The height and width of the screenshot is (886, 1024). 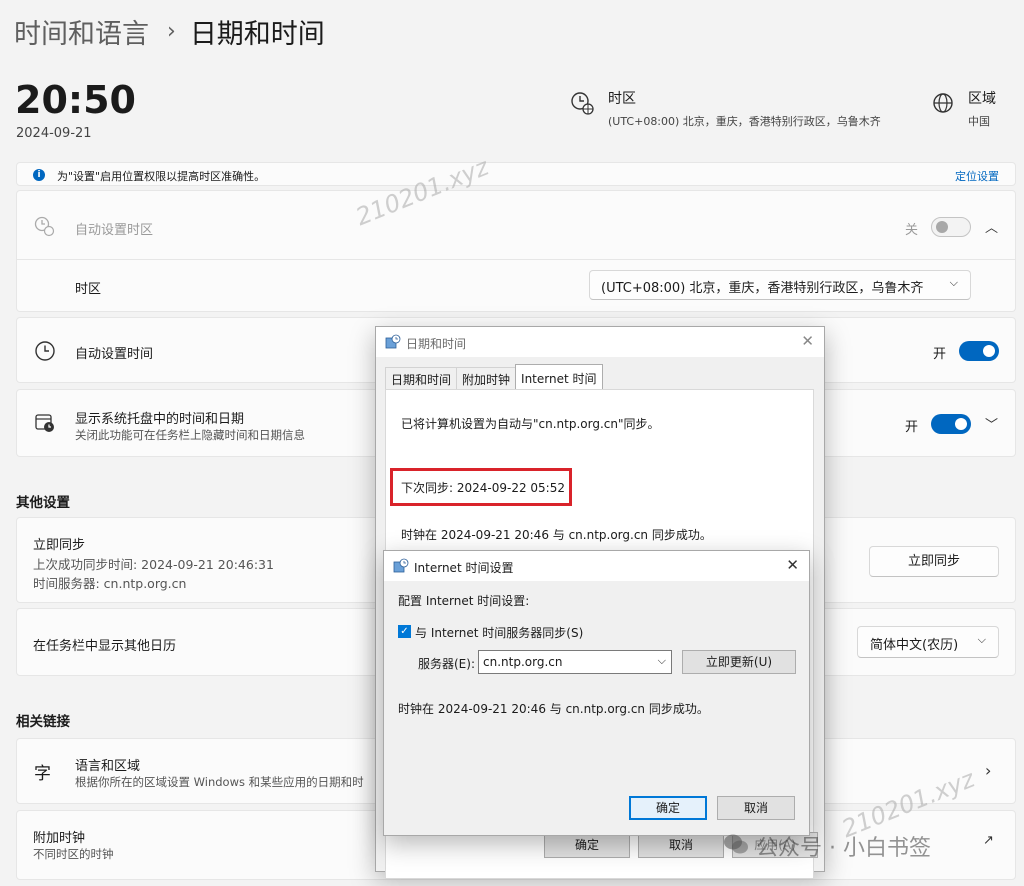 I want to click on page-title: 日期和时间, so click(x=257, y=34).